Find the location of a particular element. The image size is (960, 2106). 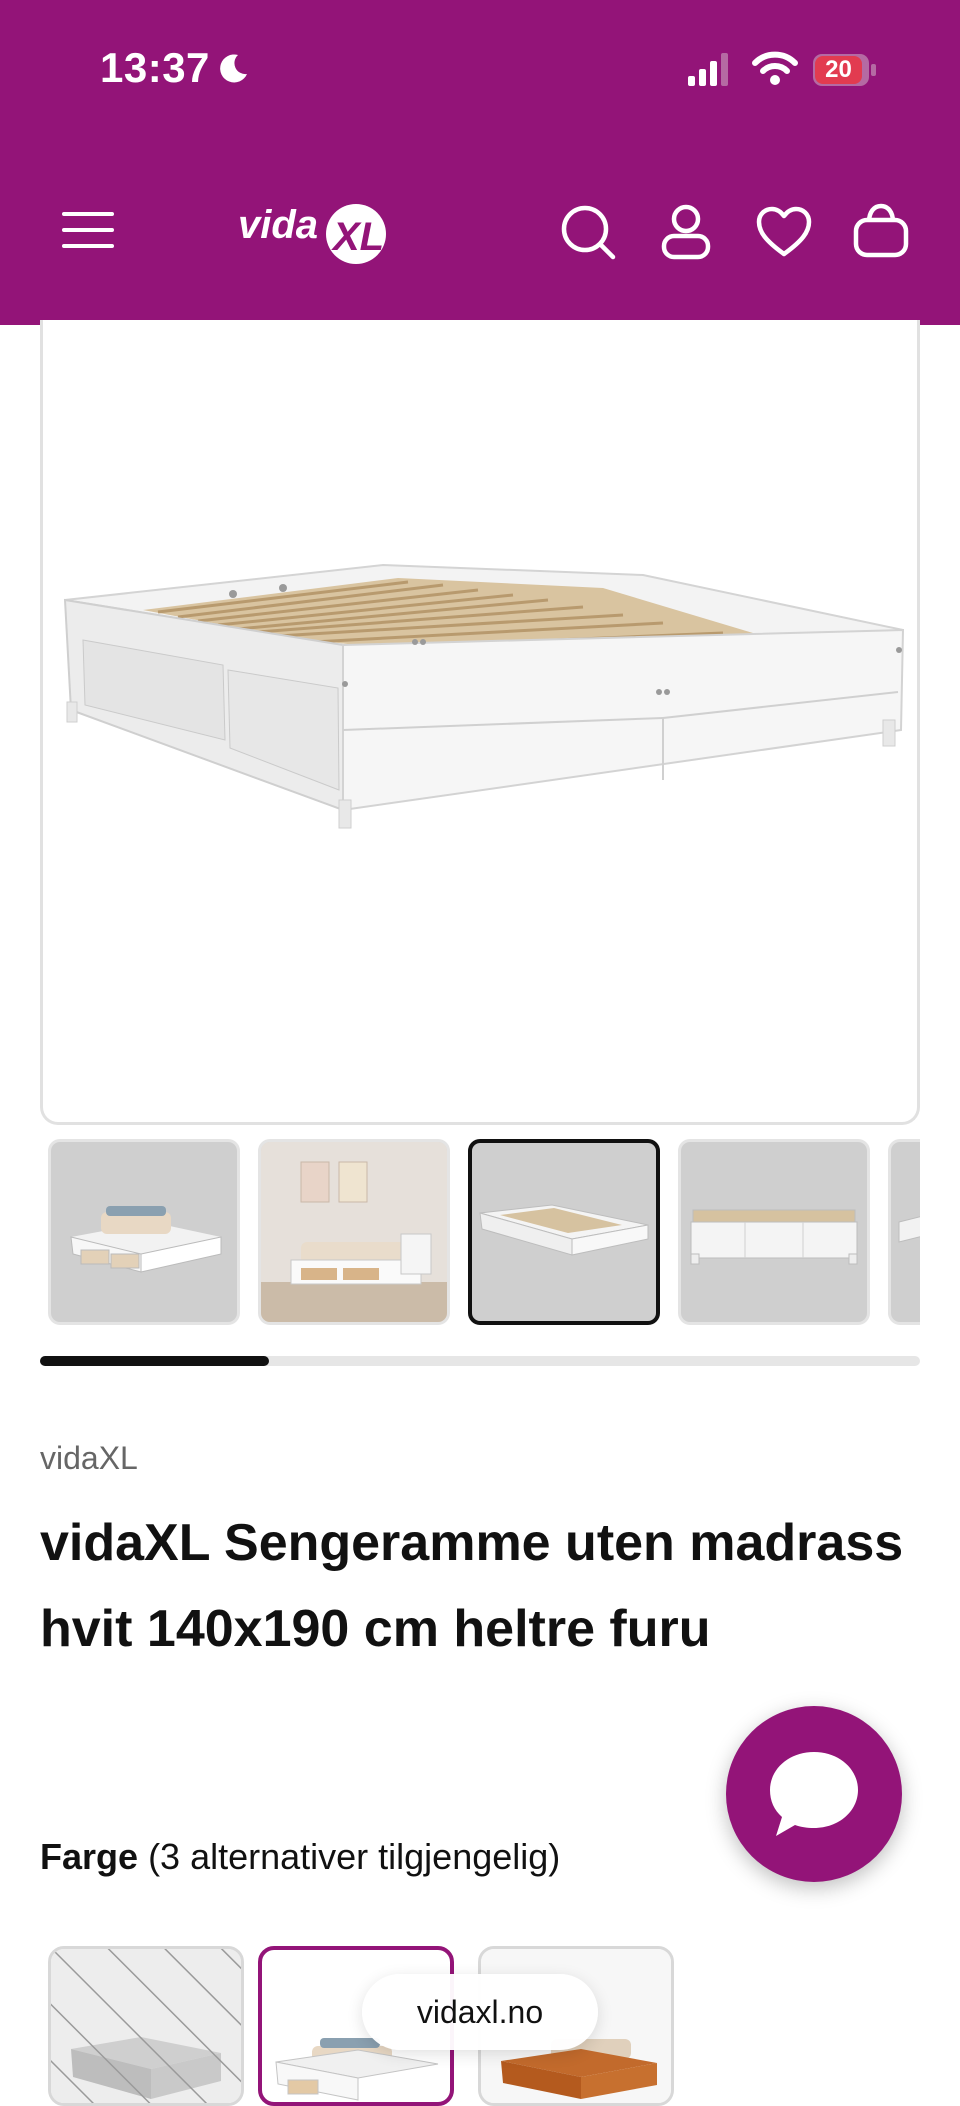

color-option-label: Farge (3 alternativer tilgjengelig) is located at coordinates (300, 1857).